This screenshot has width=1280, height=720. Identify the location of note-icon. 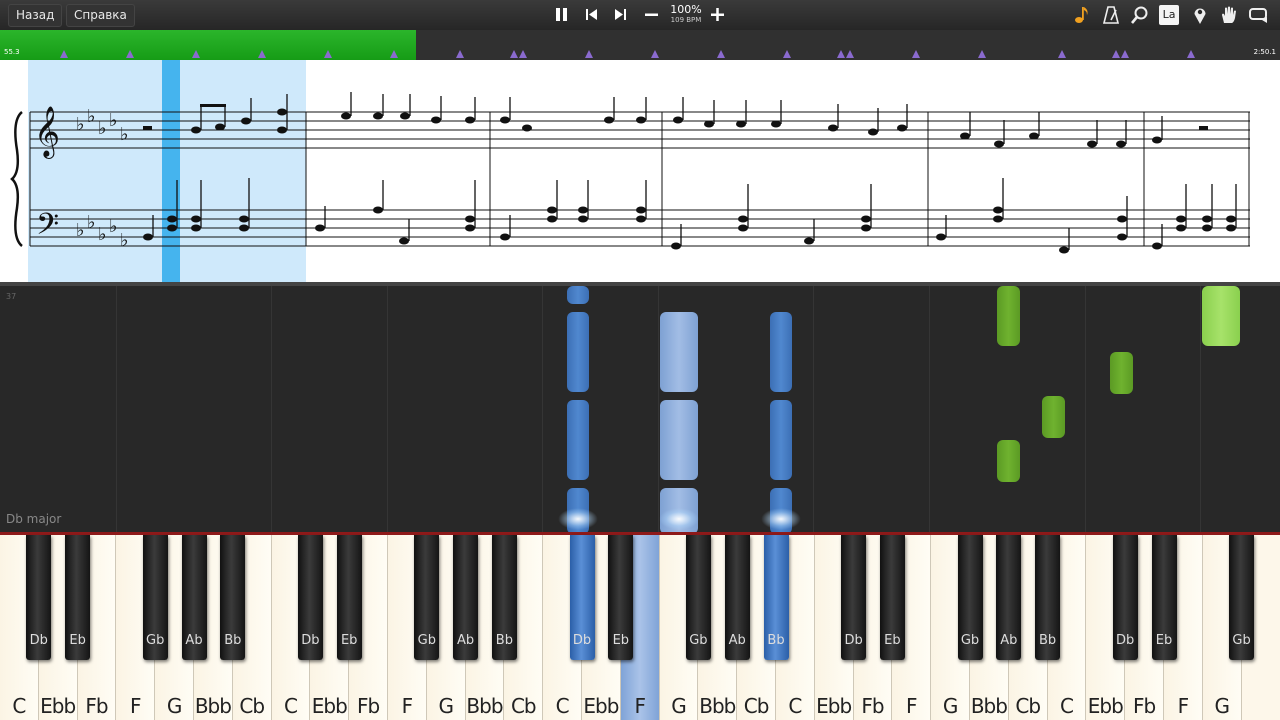
(1082, 15).